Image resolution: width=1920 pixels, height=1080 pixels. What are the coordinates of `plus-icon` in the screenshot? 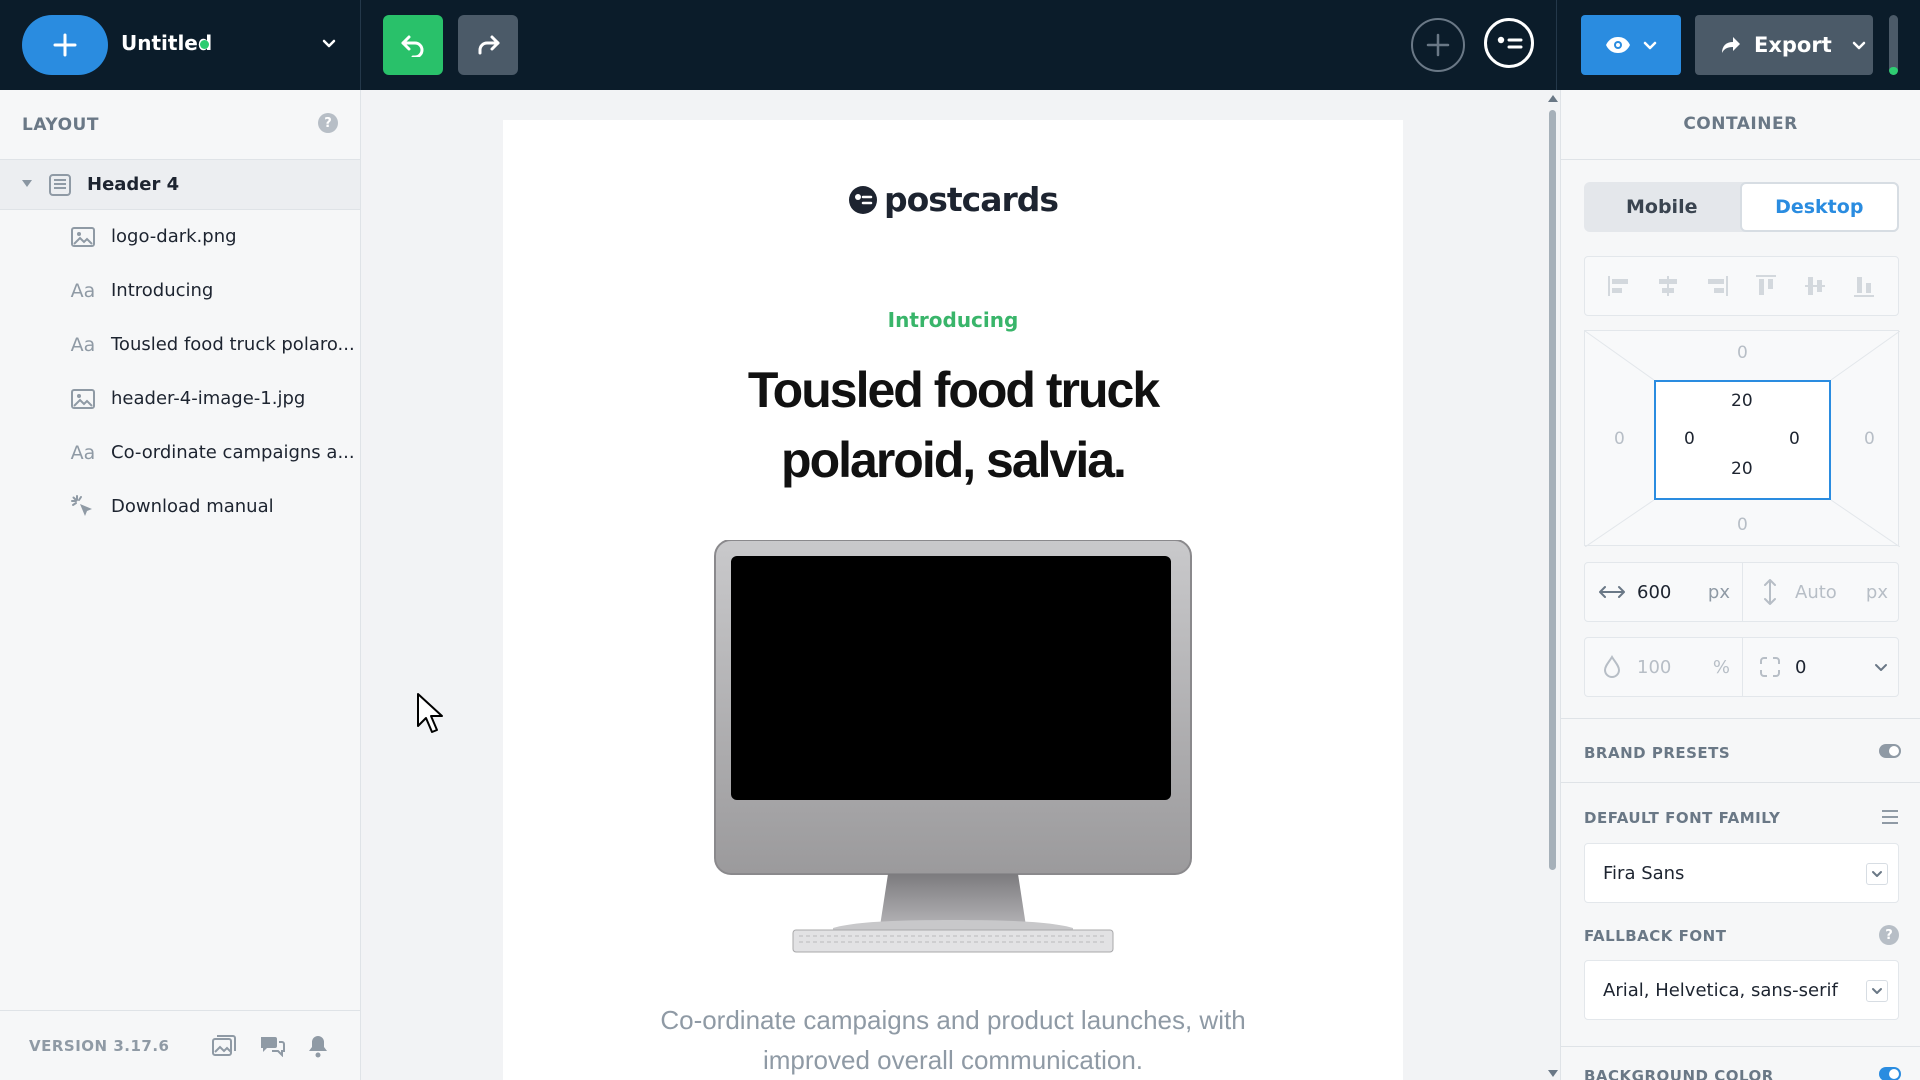 It's located at (1438, 45).